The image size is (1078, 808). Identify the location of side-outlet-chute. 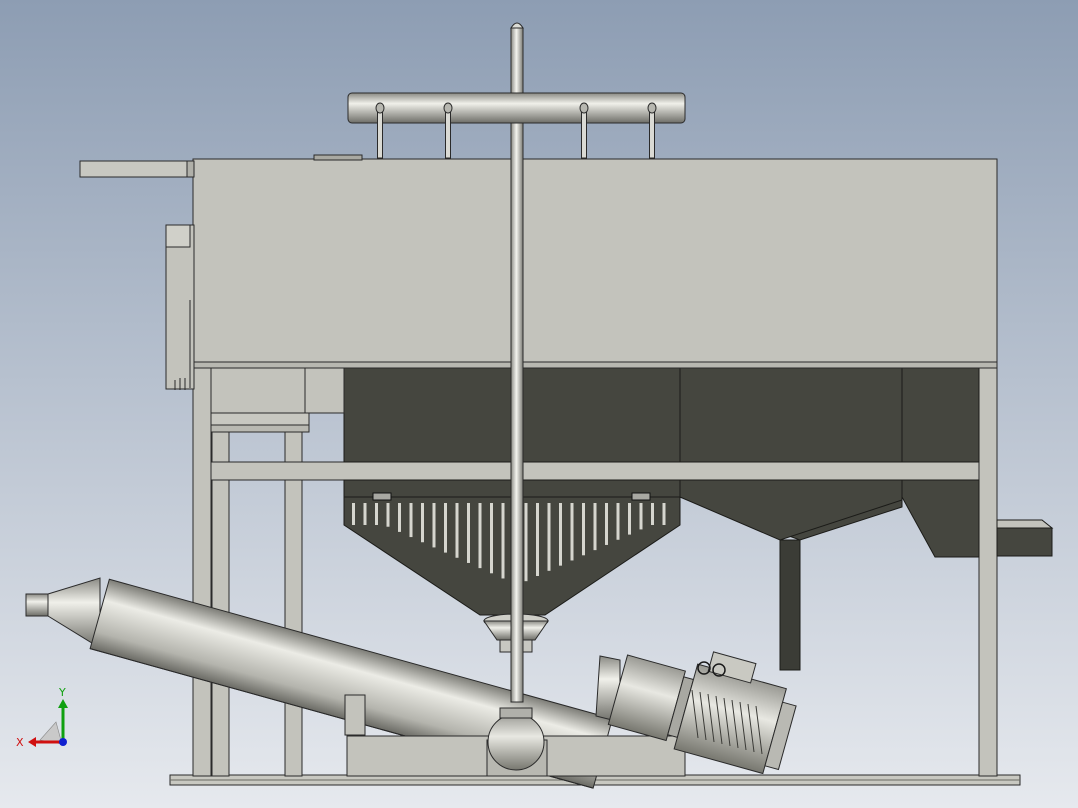
(1025, 538).